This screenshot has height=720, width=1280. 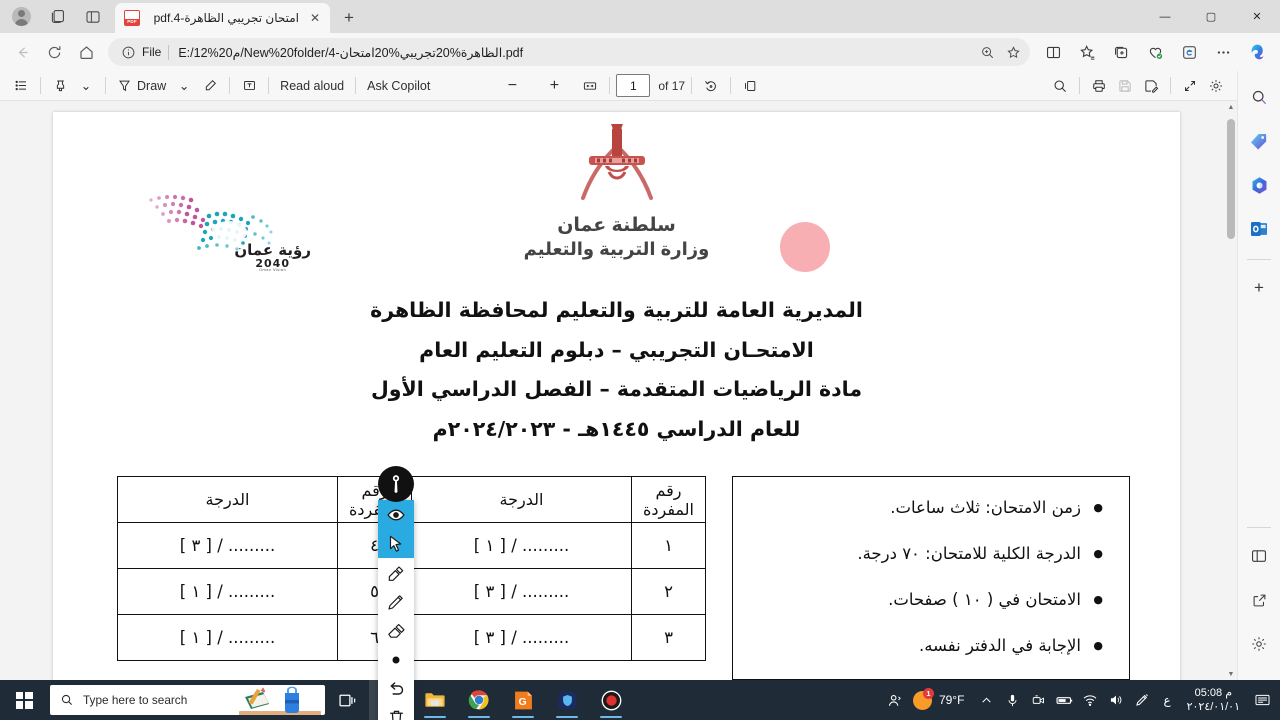 I want to click on add-sidebar-app-button: +, so click(x=1259, y=288).